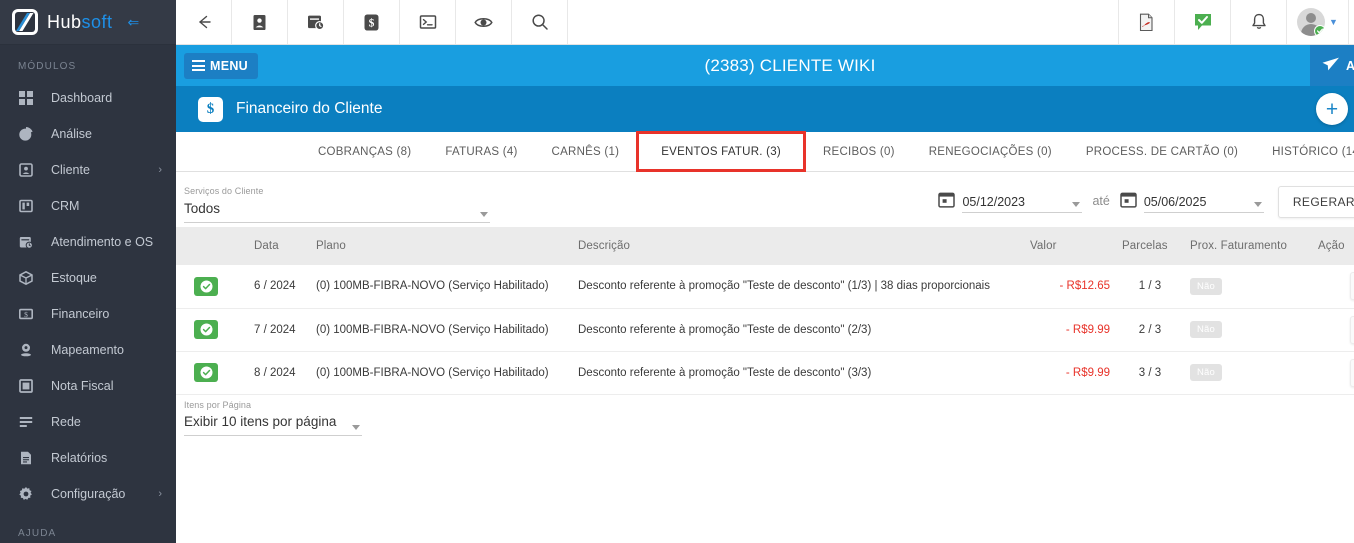 The width and height of the screenshot is (1354, 543). What do you see at coordinates (481, 151) in the screenshot?
I see `tab-faturas: FATURAS (4)` at bounding box center [481, 151].